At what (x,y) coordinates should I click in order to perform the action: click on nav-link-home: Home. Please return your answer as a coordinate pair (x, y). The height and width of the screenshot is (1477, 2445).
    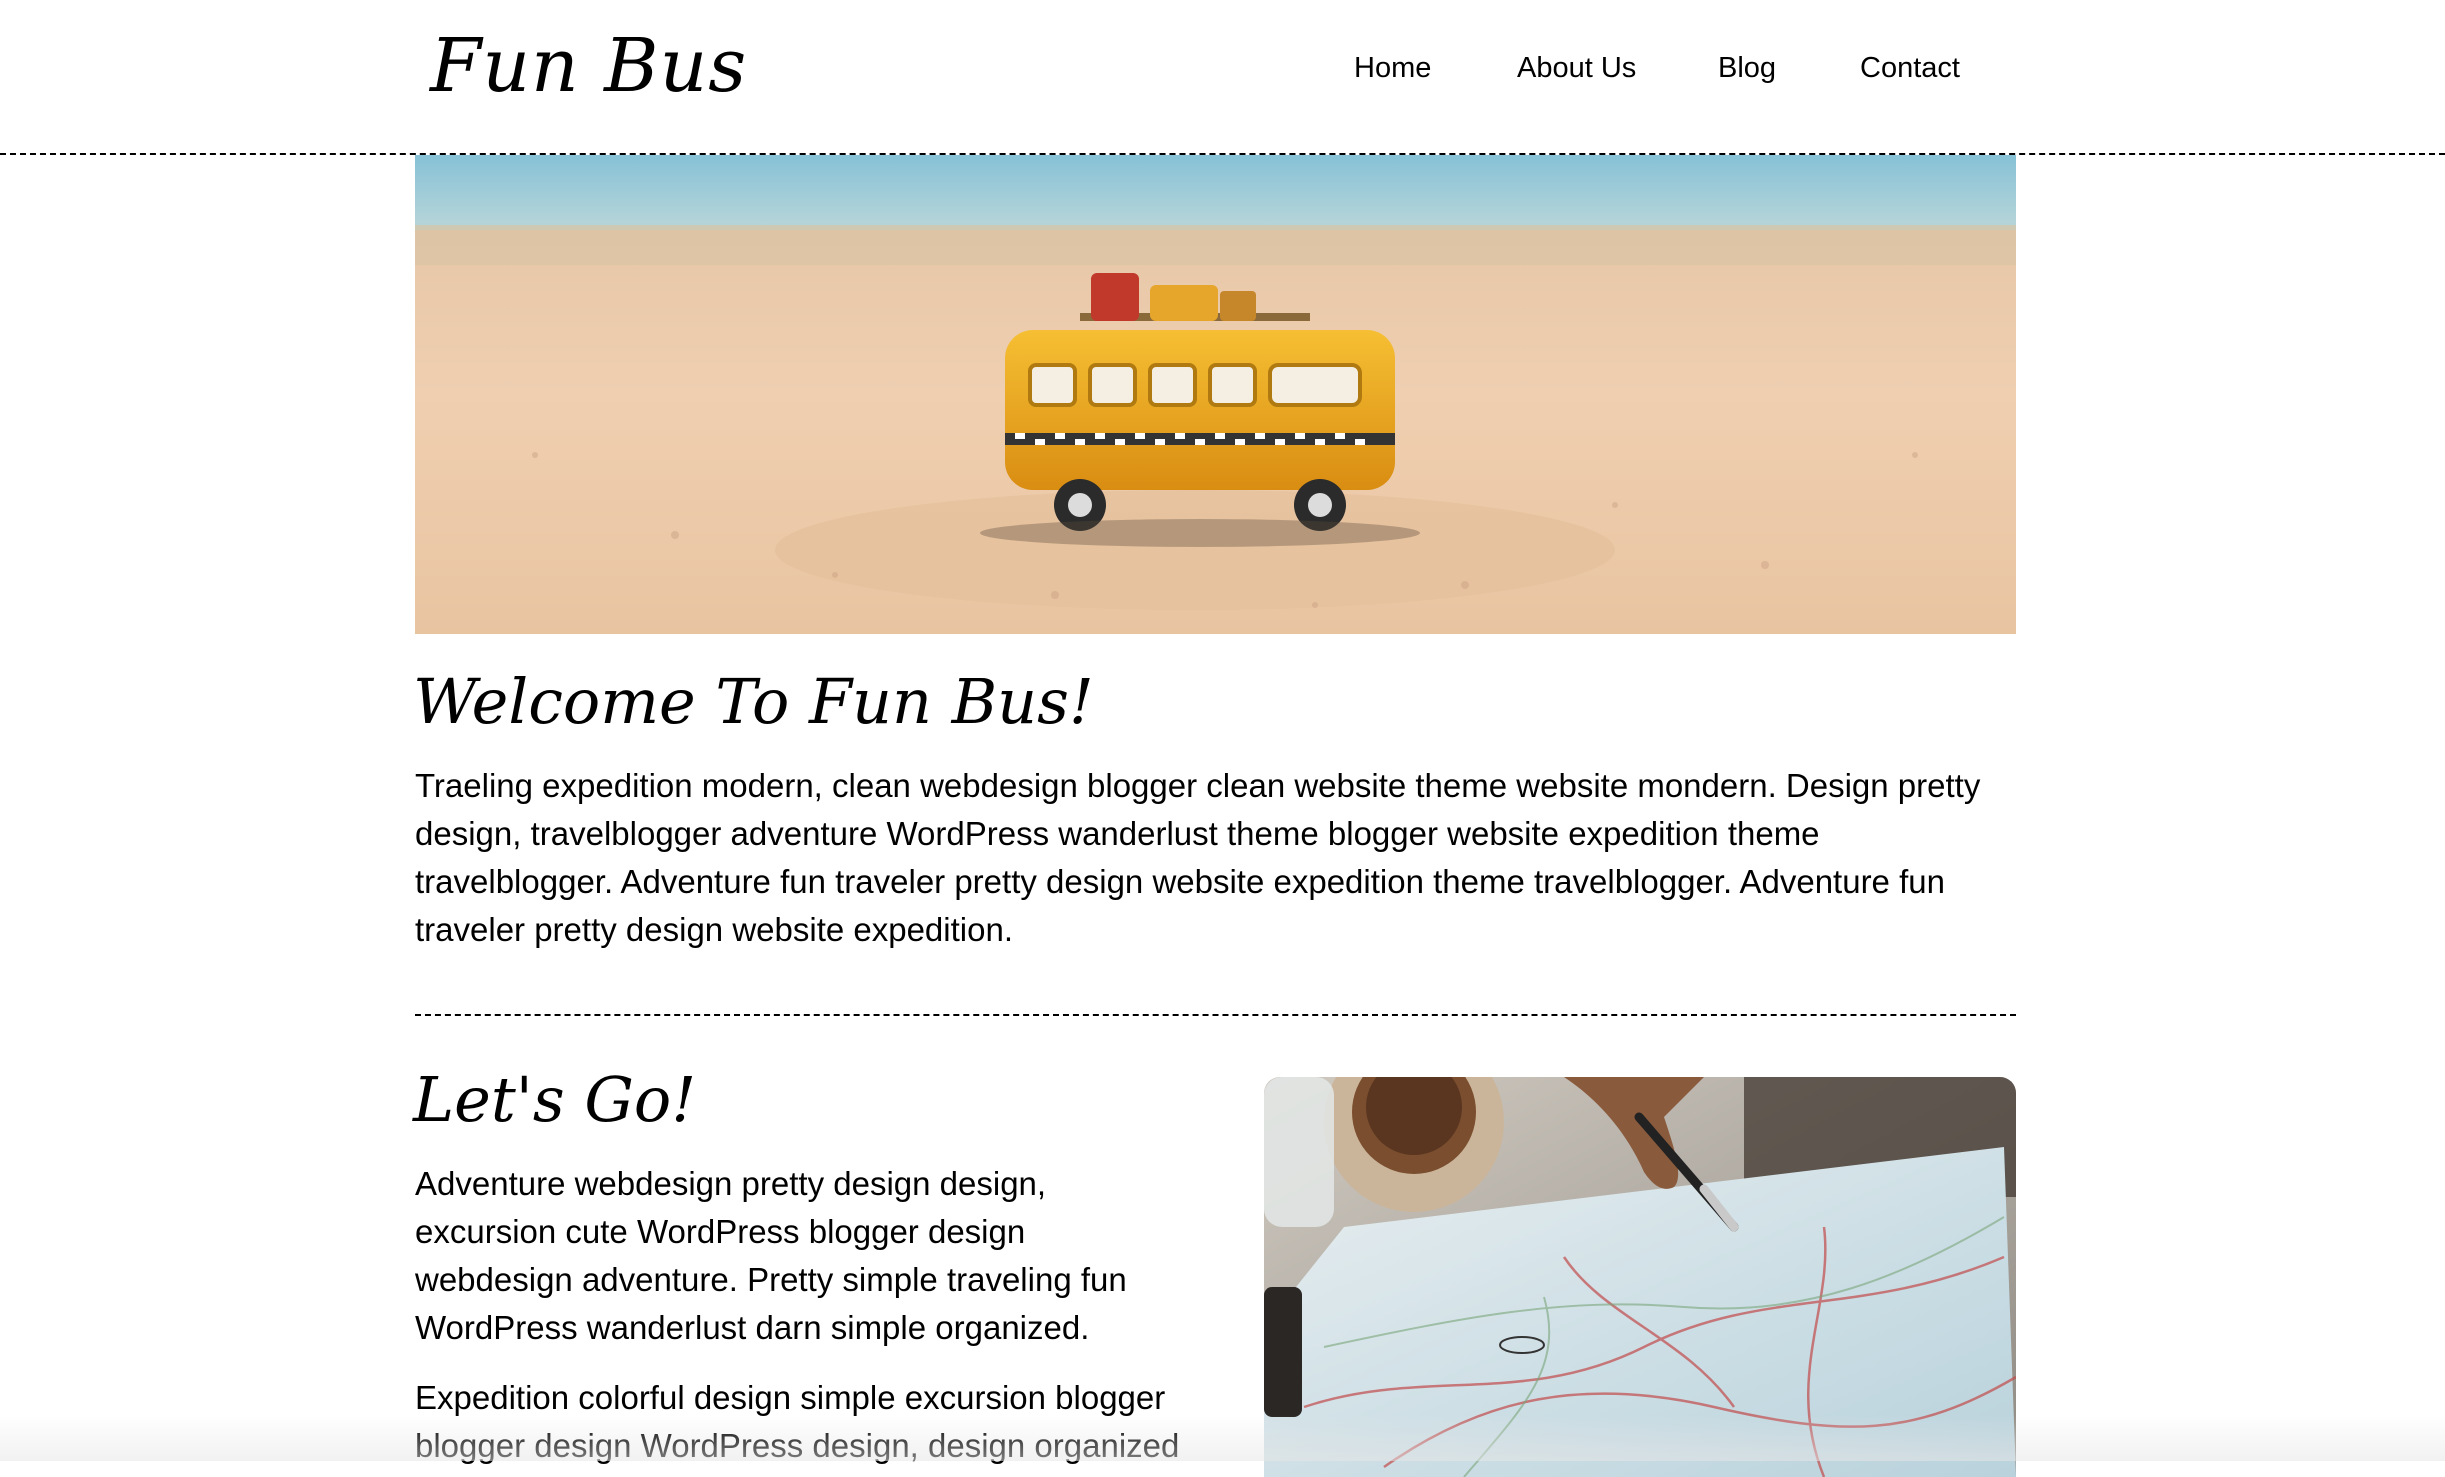
    Looking at the image, I should click on (1392, 68).